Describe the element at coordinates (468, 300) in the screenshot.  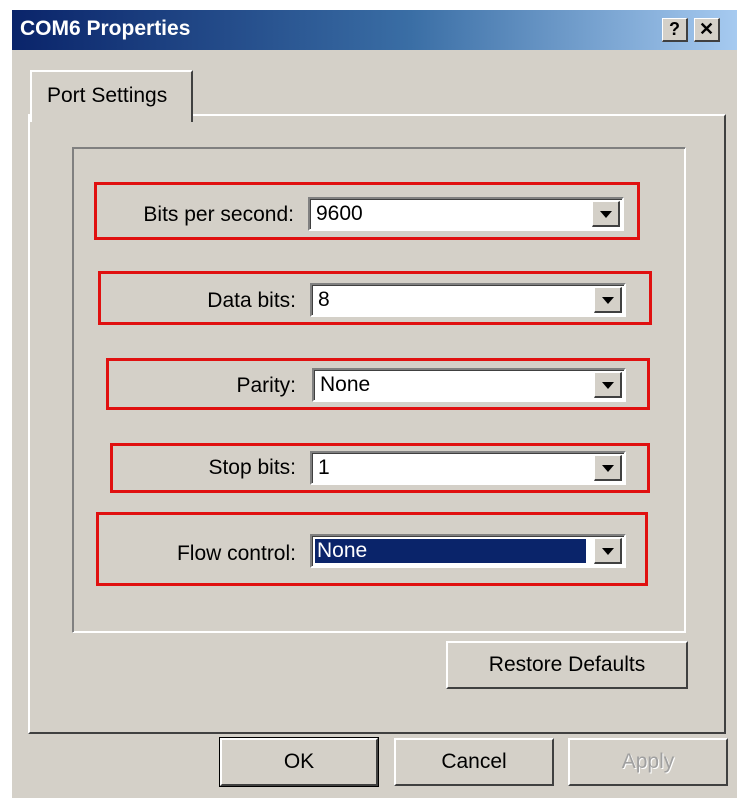
I see `data-bits-select: 8` at that location.